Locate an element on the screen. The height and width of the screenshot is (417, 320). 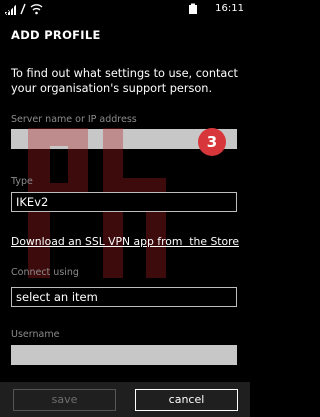
type-select: IKEv2 is located at coordinates (124, 202).